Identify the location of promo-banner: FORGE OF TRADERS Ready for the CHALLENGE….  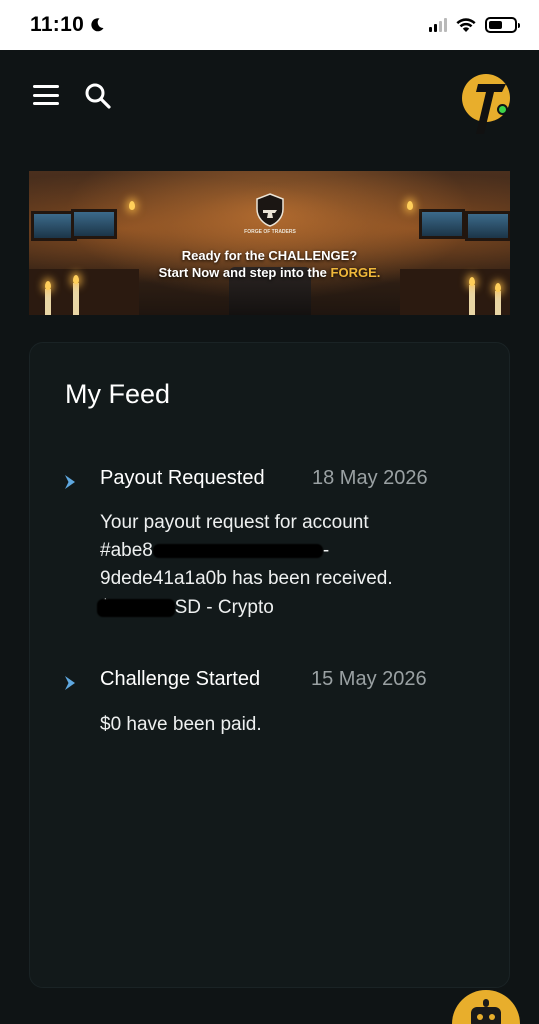
(269, 243).